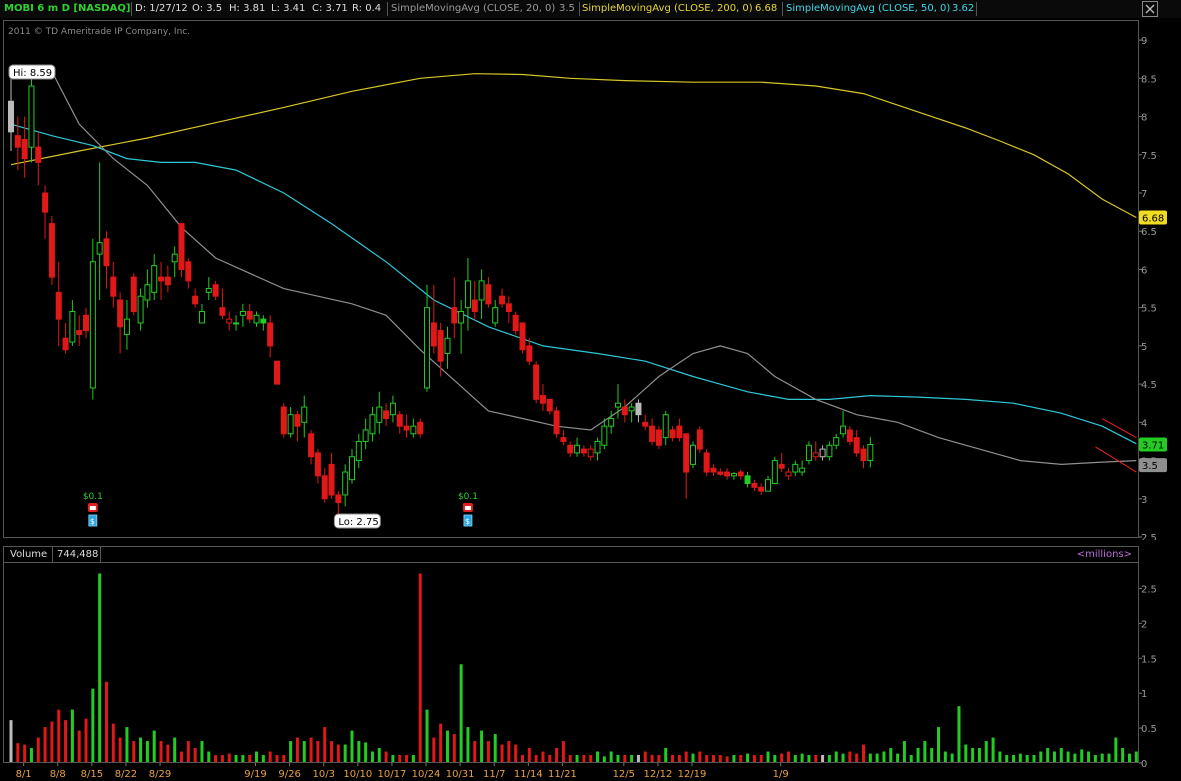 This screenshot has height=781, width=1181. What do you see at coordinates (323, 774) in the screenshot?
I see `date-tick-label: 10/3` at bounding box center [323, 774].